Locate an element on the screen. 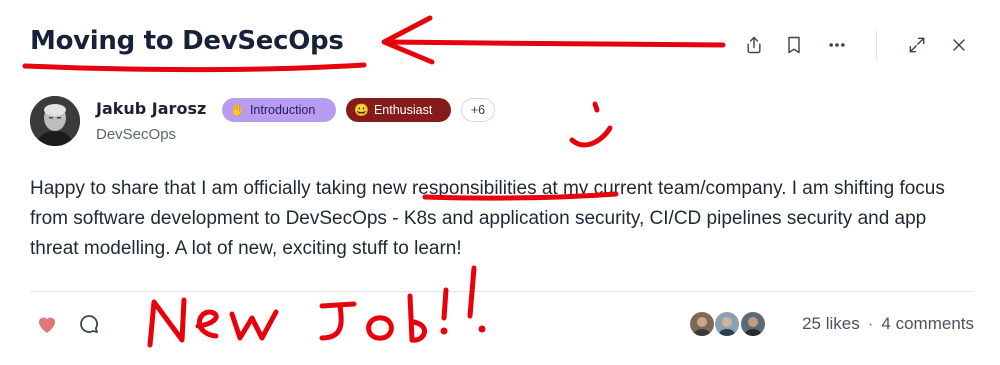 The width and height of the screenshot is (1000, 365). like-button is located at coordinates (47, 324).